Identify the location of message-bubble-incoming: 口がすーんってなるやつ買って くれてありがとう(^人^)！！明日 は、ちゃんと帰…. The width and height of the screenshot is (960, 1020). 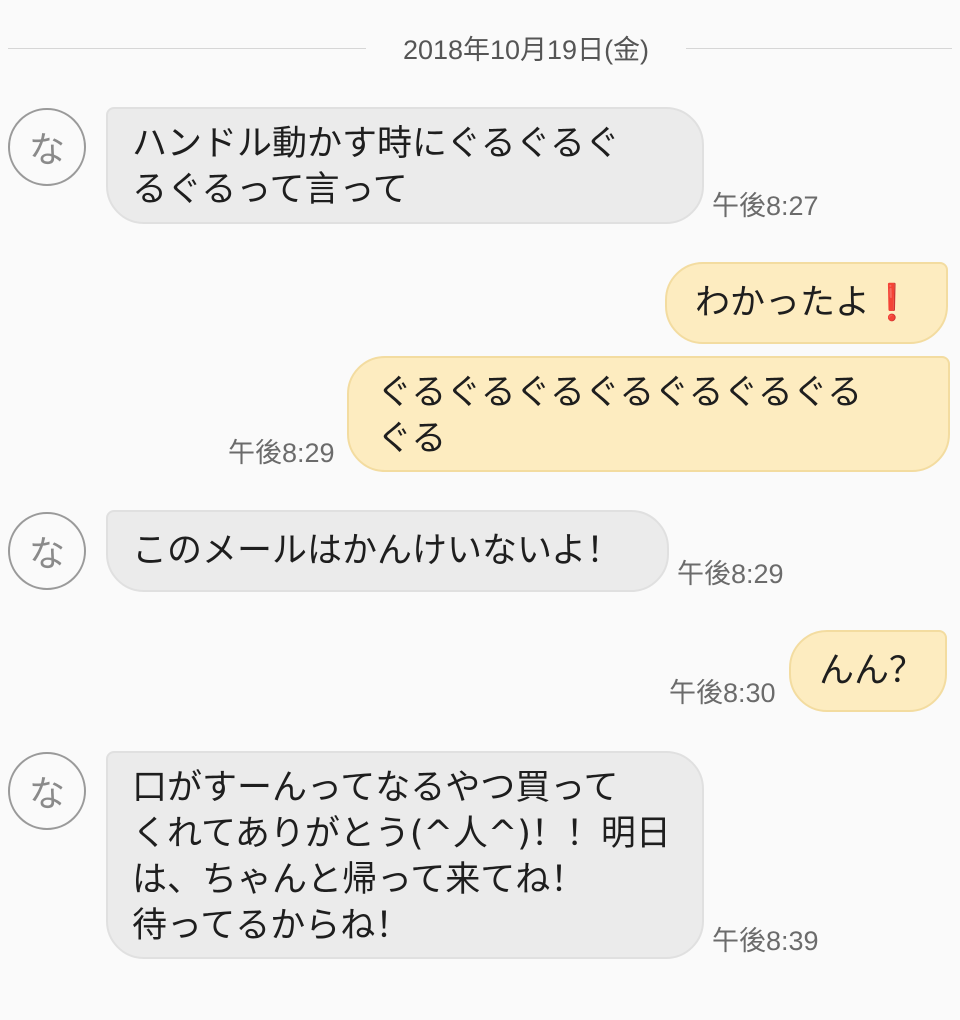
(405, 855).